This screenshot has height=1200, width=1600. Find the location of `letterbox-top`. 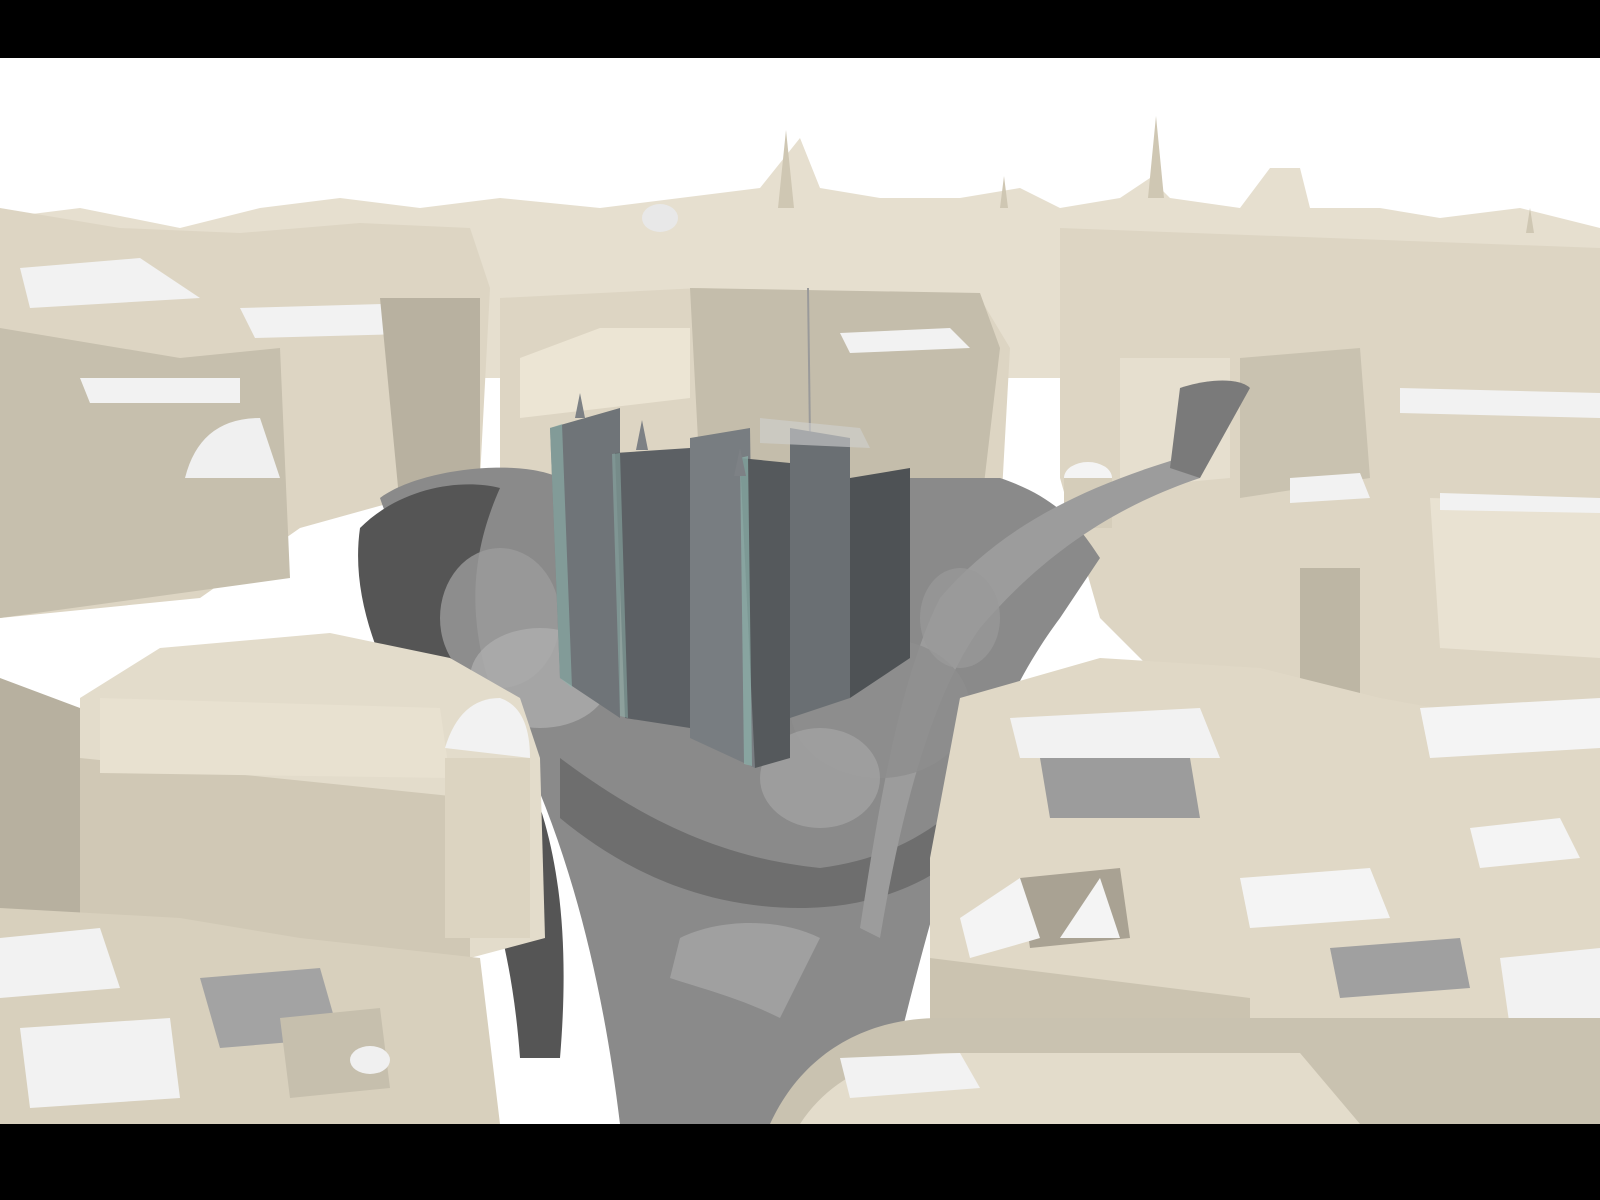

letterbox-top is located at coordinates (800, 29).